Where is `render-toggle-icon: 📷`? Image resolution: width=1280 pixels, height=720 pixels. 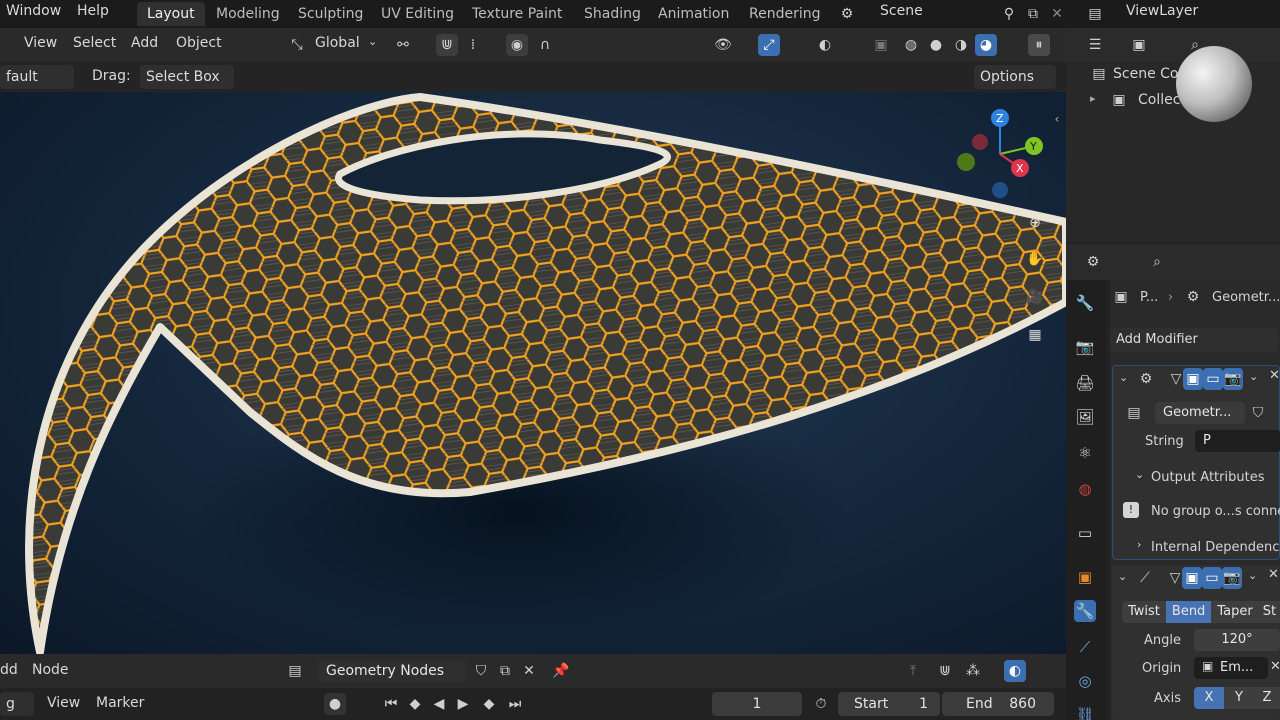
render-toggle-icon: 📷 is located at coordinates (1233, 379).